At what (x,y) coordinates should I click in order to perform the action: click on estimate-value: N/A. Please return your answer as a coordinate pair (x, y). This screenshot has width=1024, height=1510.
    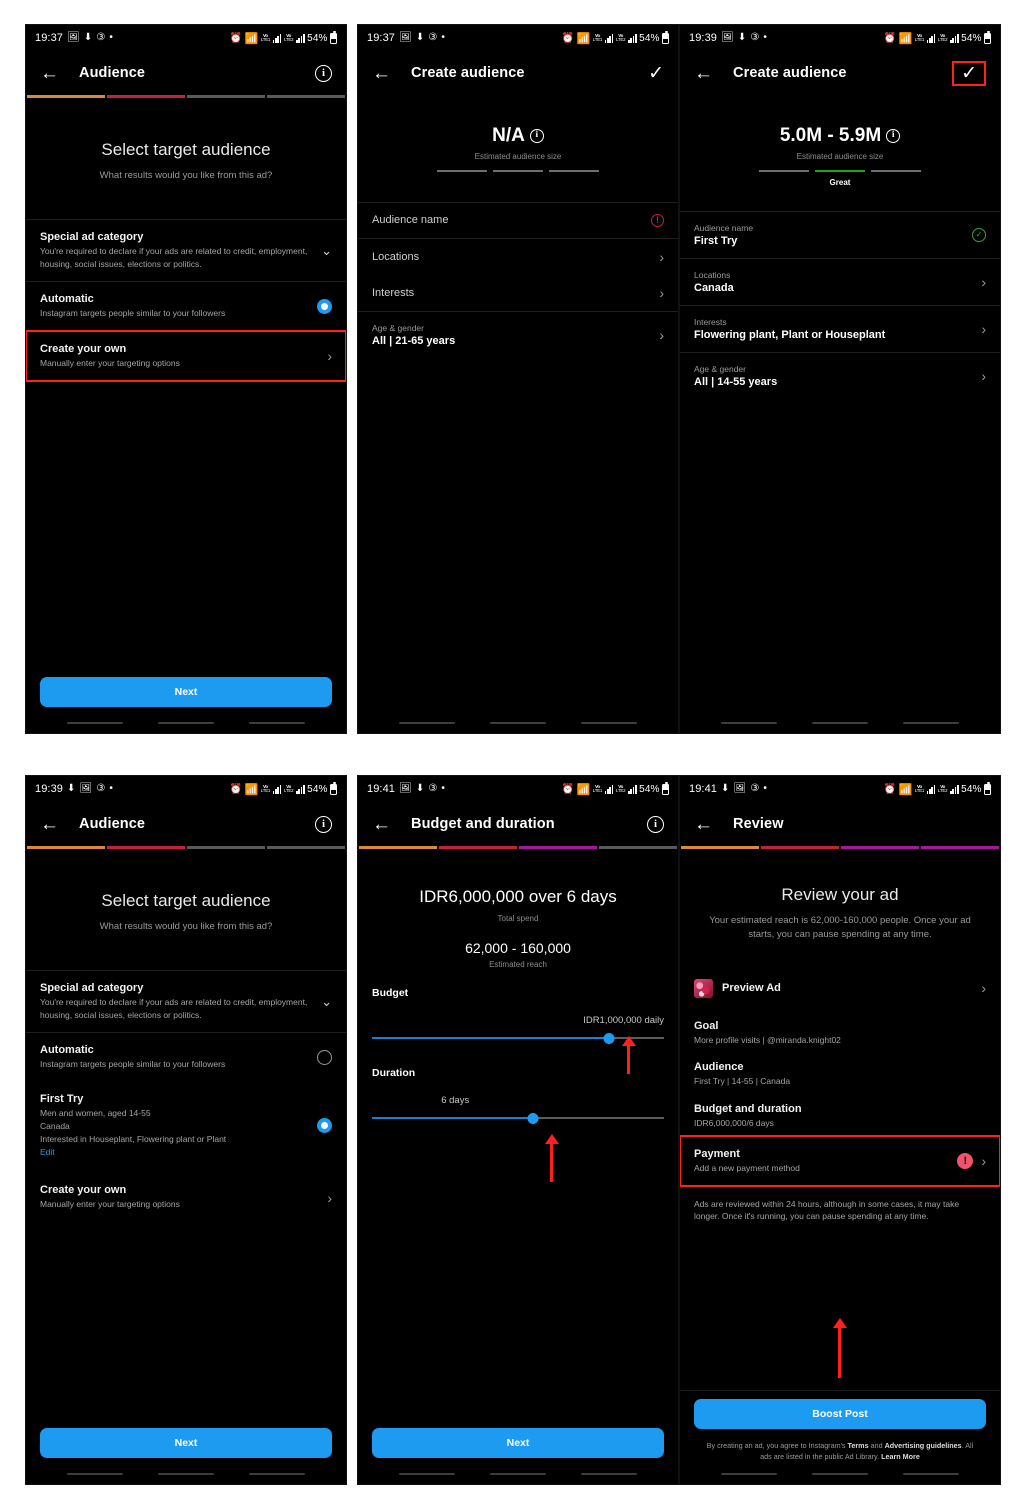
    Looking at the image, I should click on (508, 135).